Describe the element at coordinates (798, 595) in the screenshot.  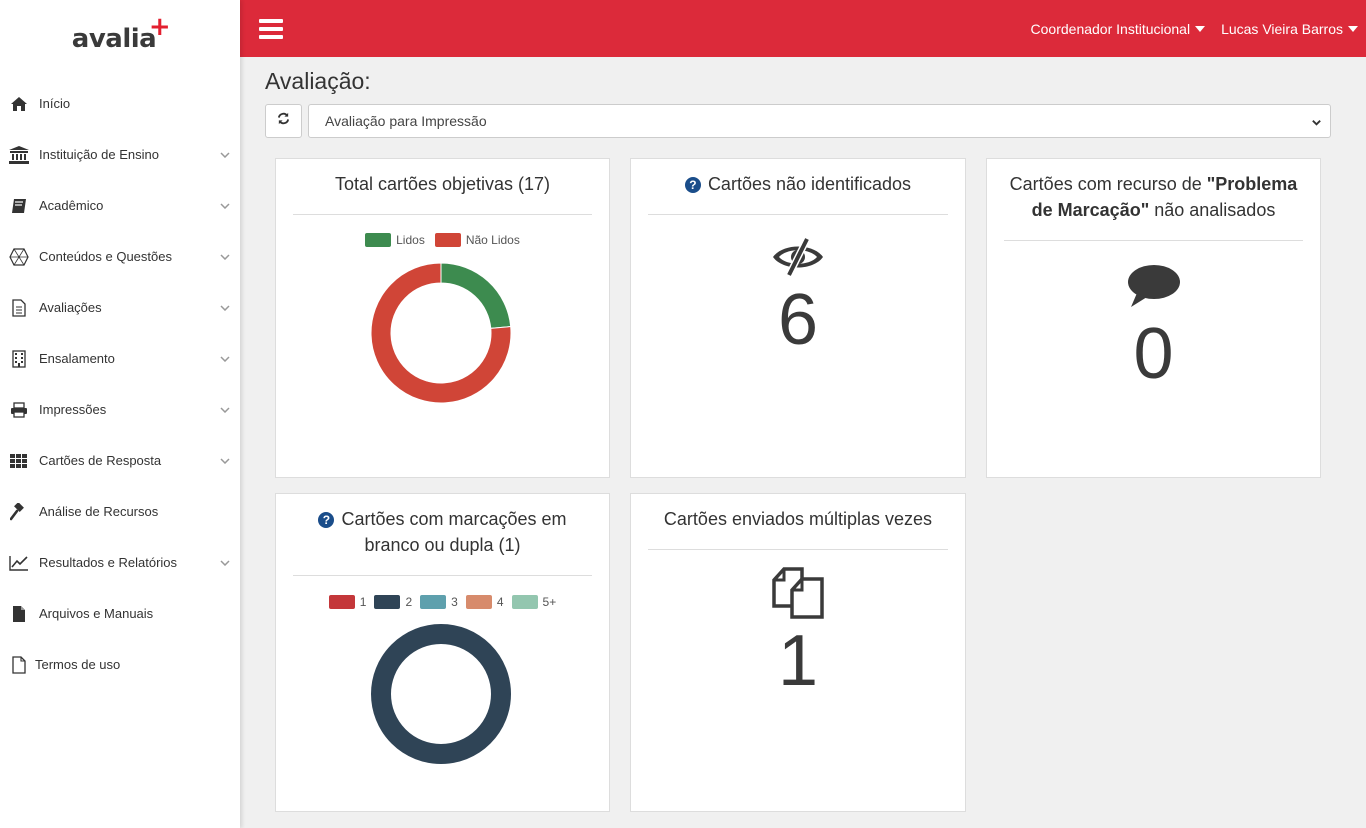
I see `copy-files-icon` at that location.